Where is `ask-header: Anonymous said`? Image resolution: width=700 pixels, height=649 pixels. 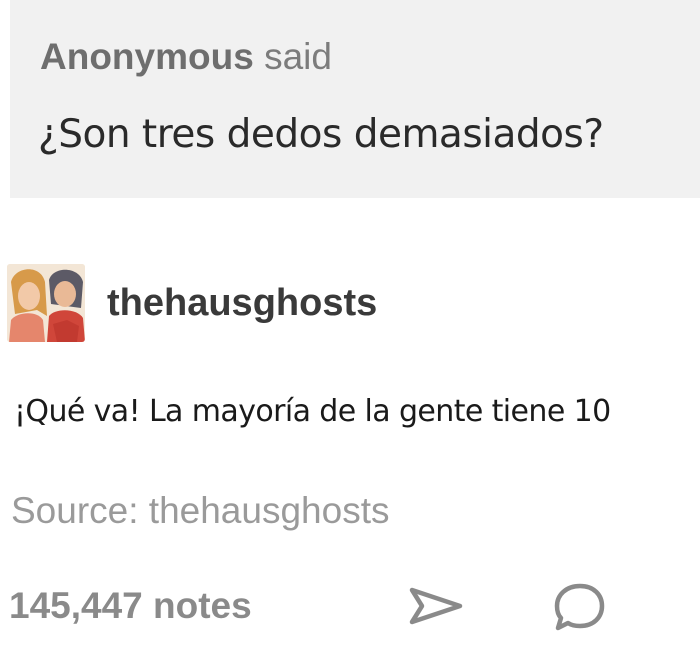 ask-header: Anonymous said is located at coordinates (186, 57).